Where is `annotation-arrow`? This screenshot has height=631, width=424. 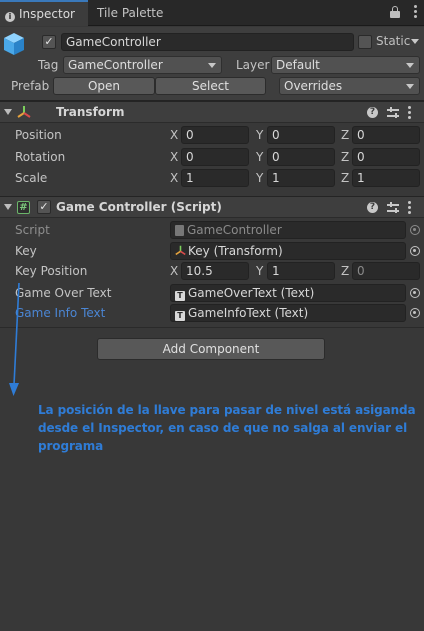 annotation-arrow is located at coordinates (14, 339).